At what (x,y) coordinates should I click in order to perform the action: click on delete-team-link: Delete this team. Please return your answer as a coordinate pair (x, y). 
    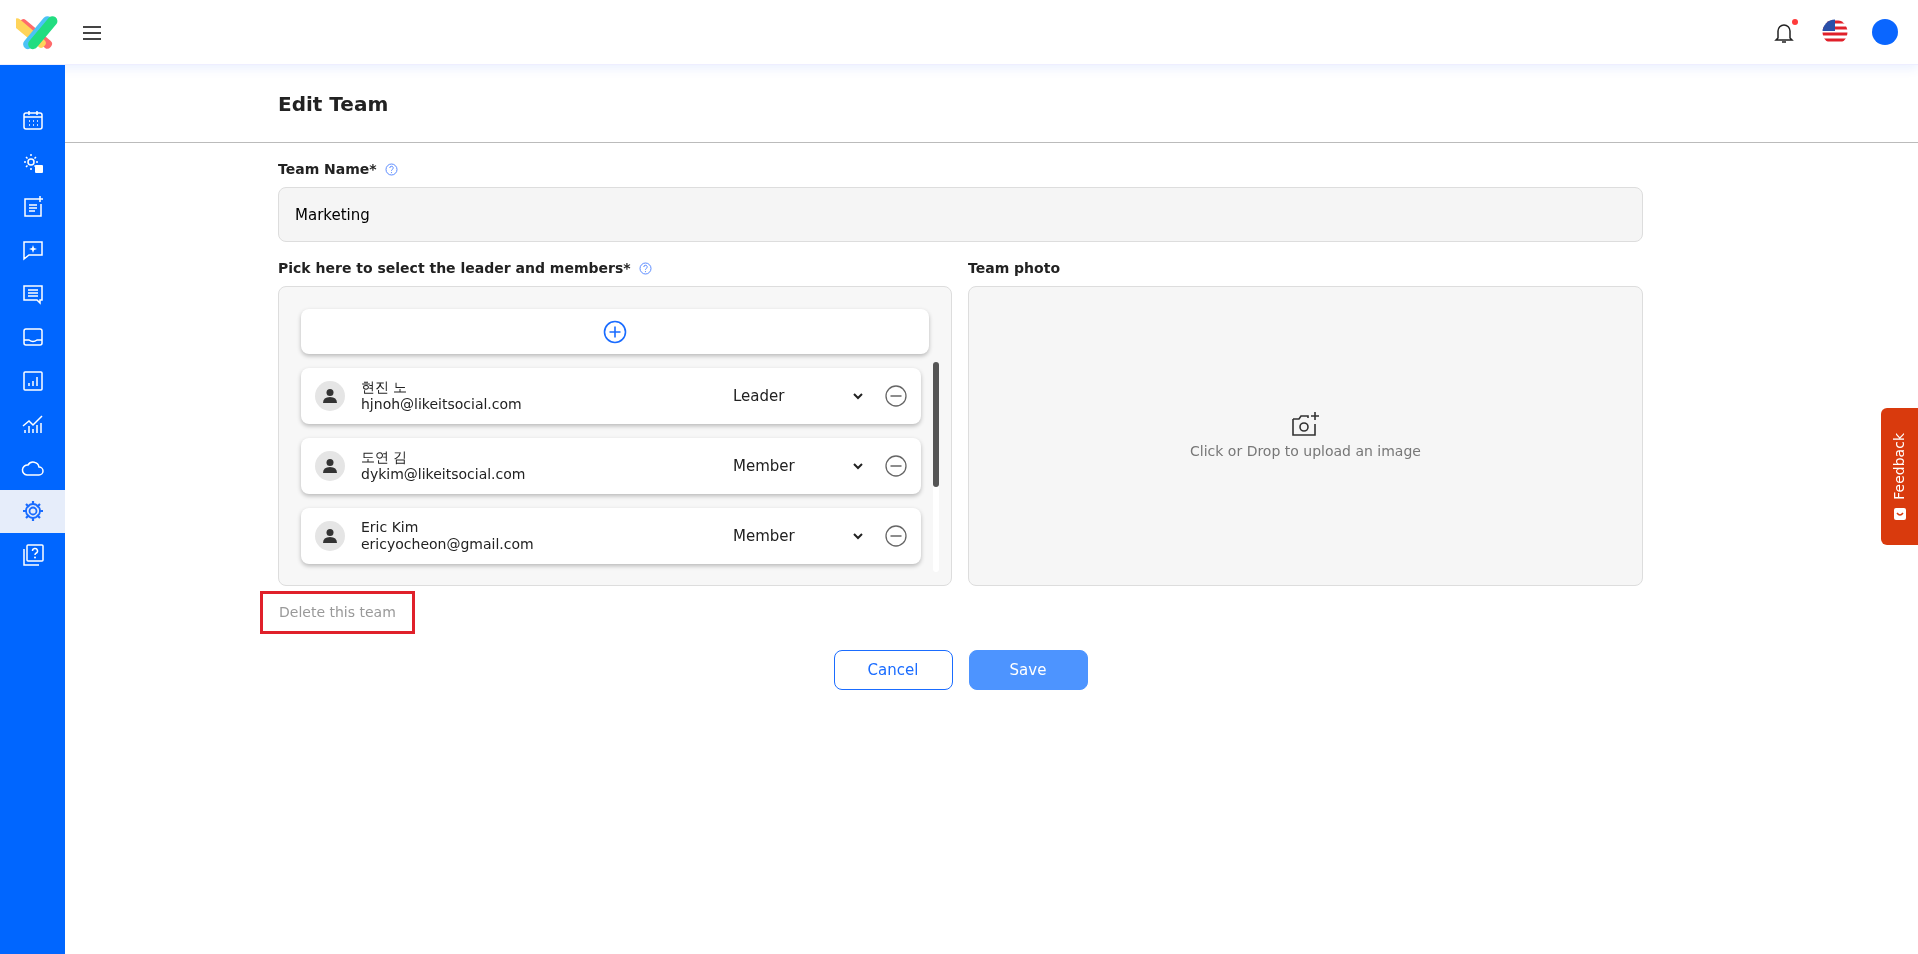
    Looking at the image, I should click on (337, 612).